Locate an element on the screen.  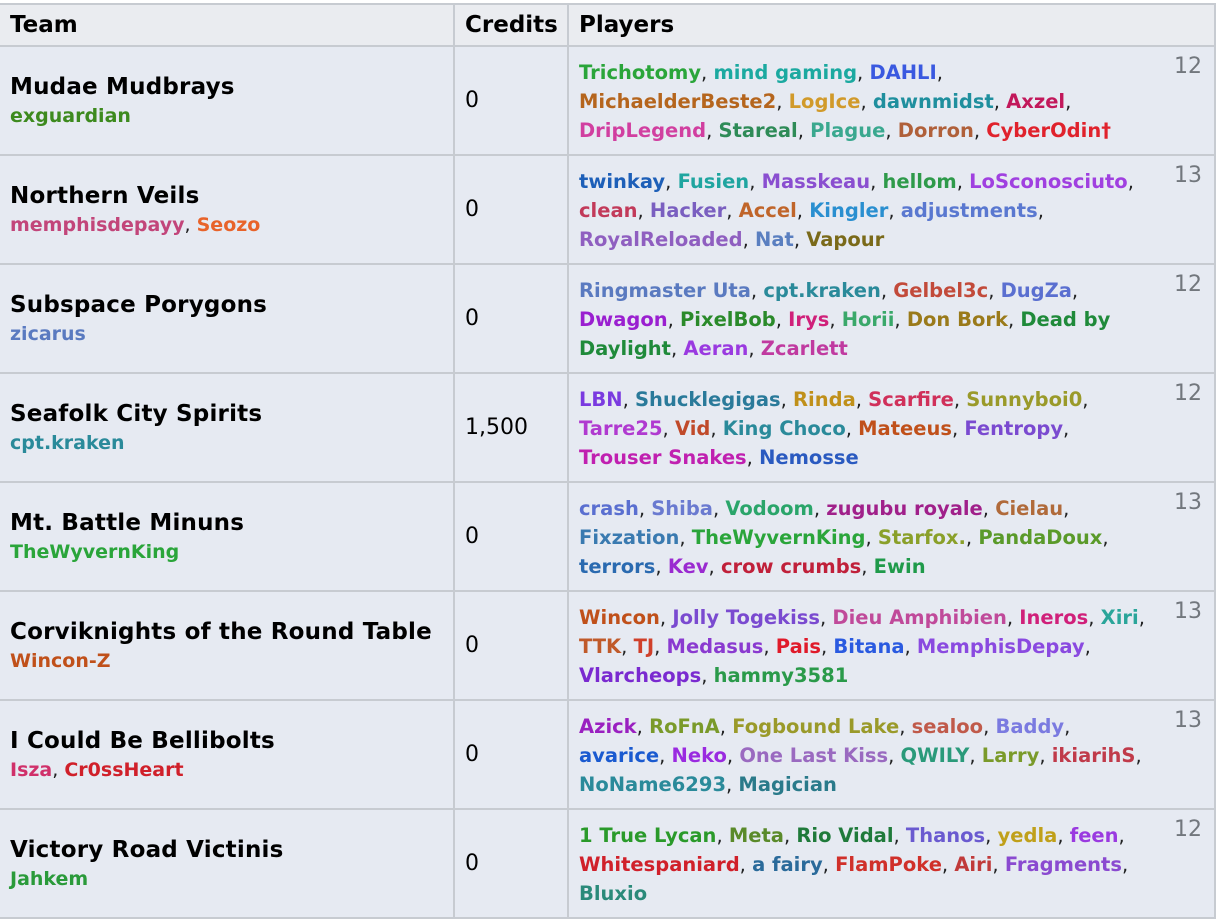
player-link: MichaelderBeste2 is located at coordinates (677, 101).